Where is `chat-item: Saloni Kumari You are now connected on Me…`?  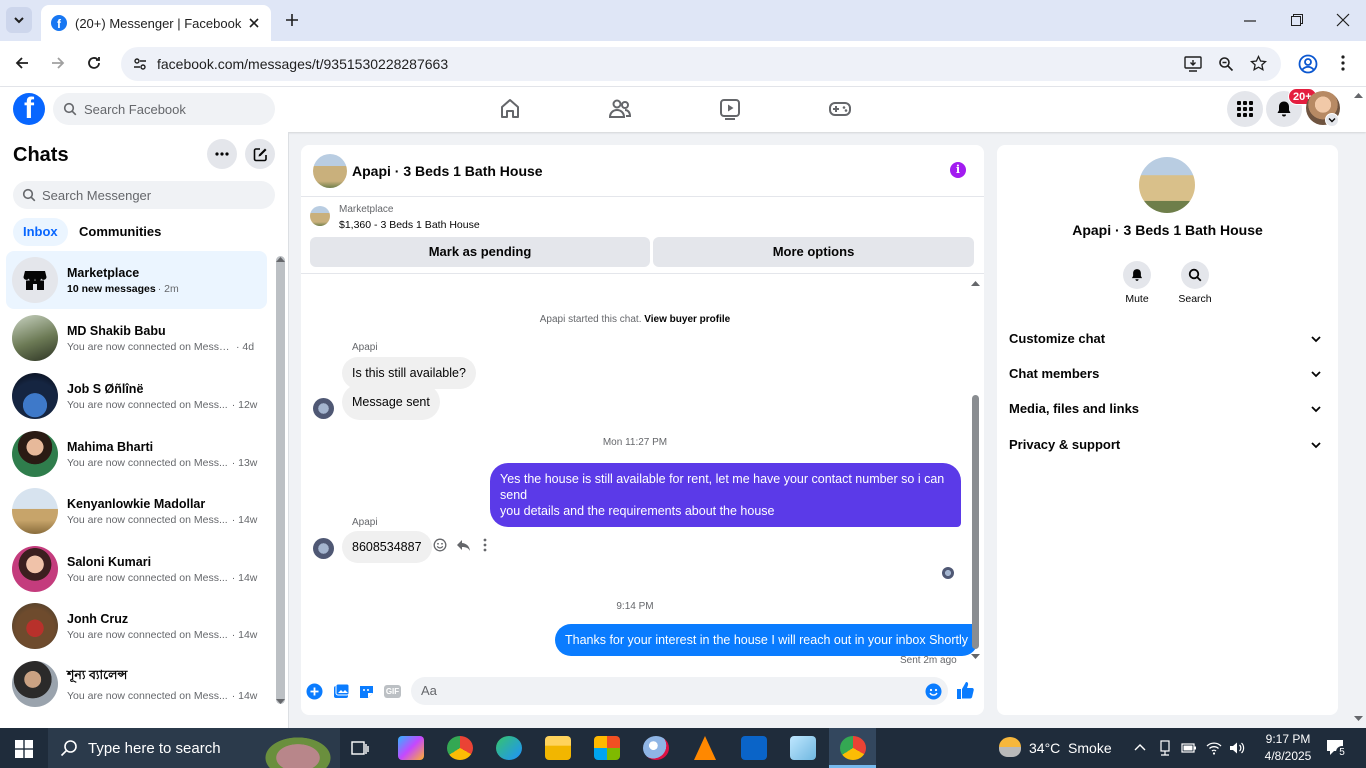
chat-item: Saloni Kumari You are now connected on Me… is located at coordinates (136, 569).